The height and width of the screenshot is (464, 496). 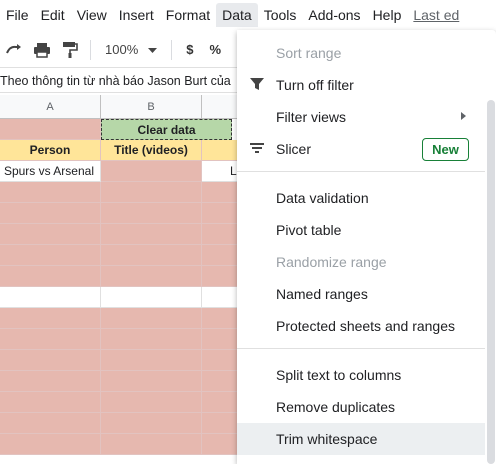 What do you see at coordinates (222, 107) in the screenshot?
I see `column-header-c` at bounding box center [222, 107].